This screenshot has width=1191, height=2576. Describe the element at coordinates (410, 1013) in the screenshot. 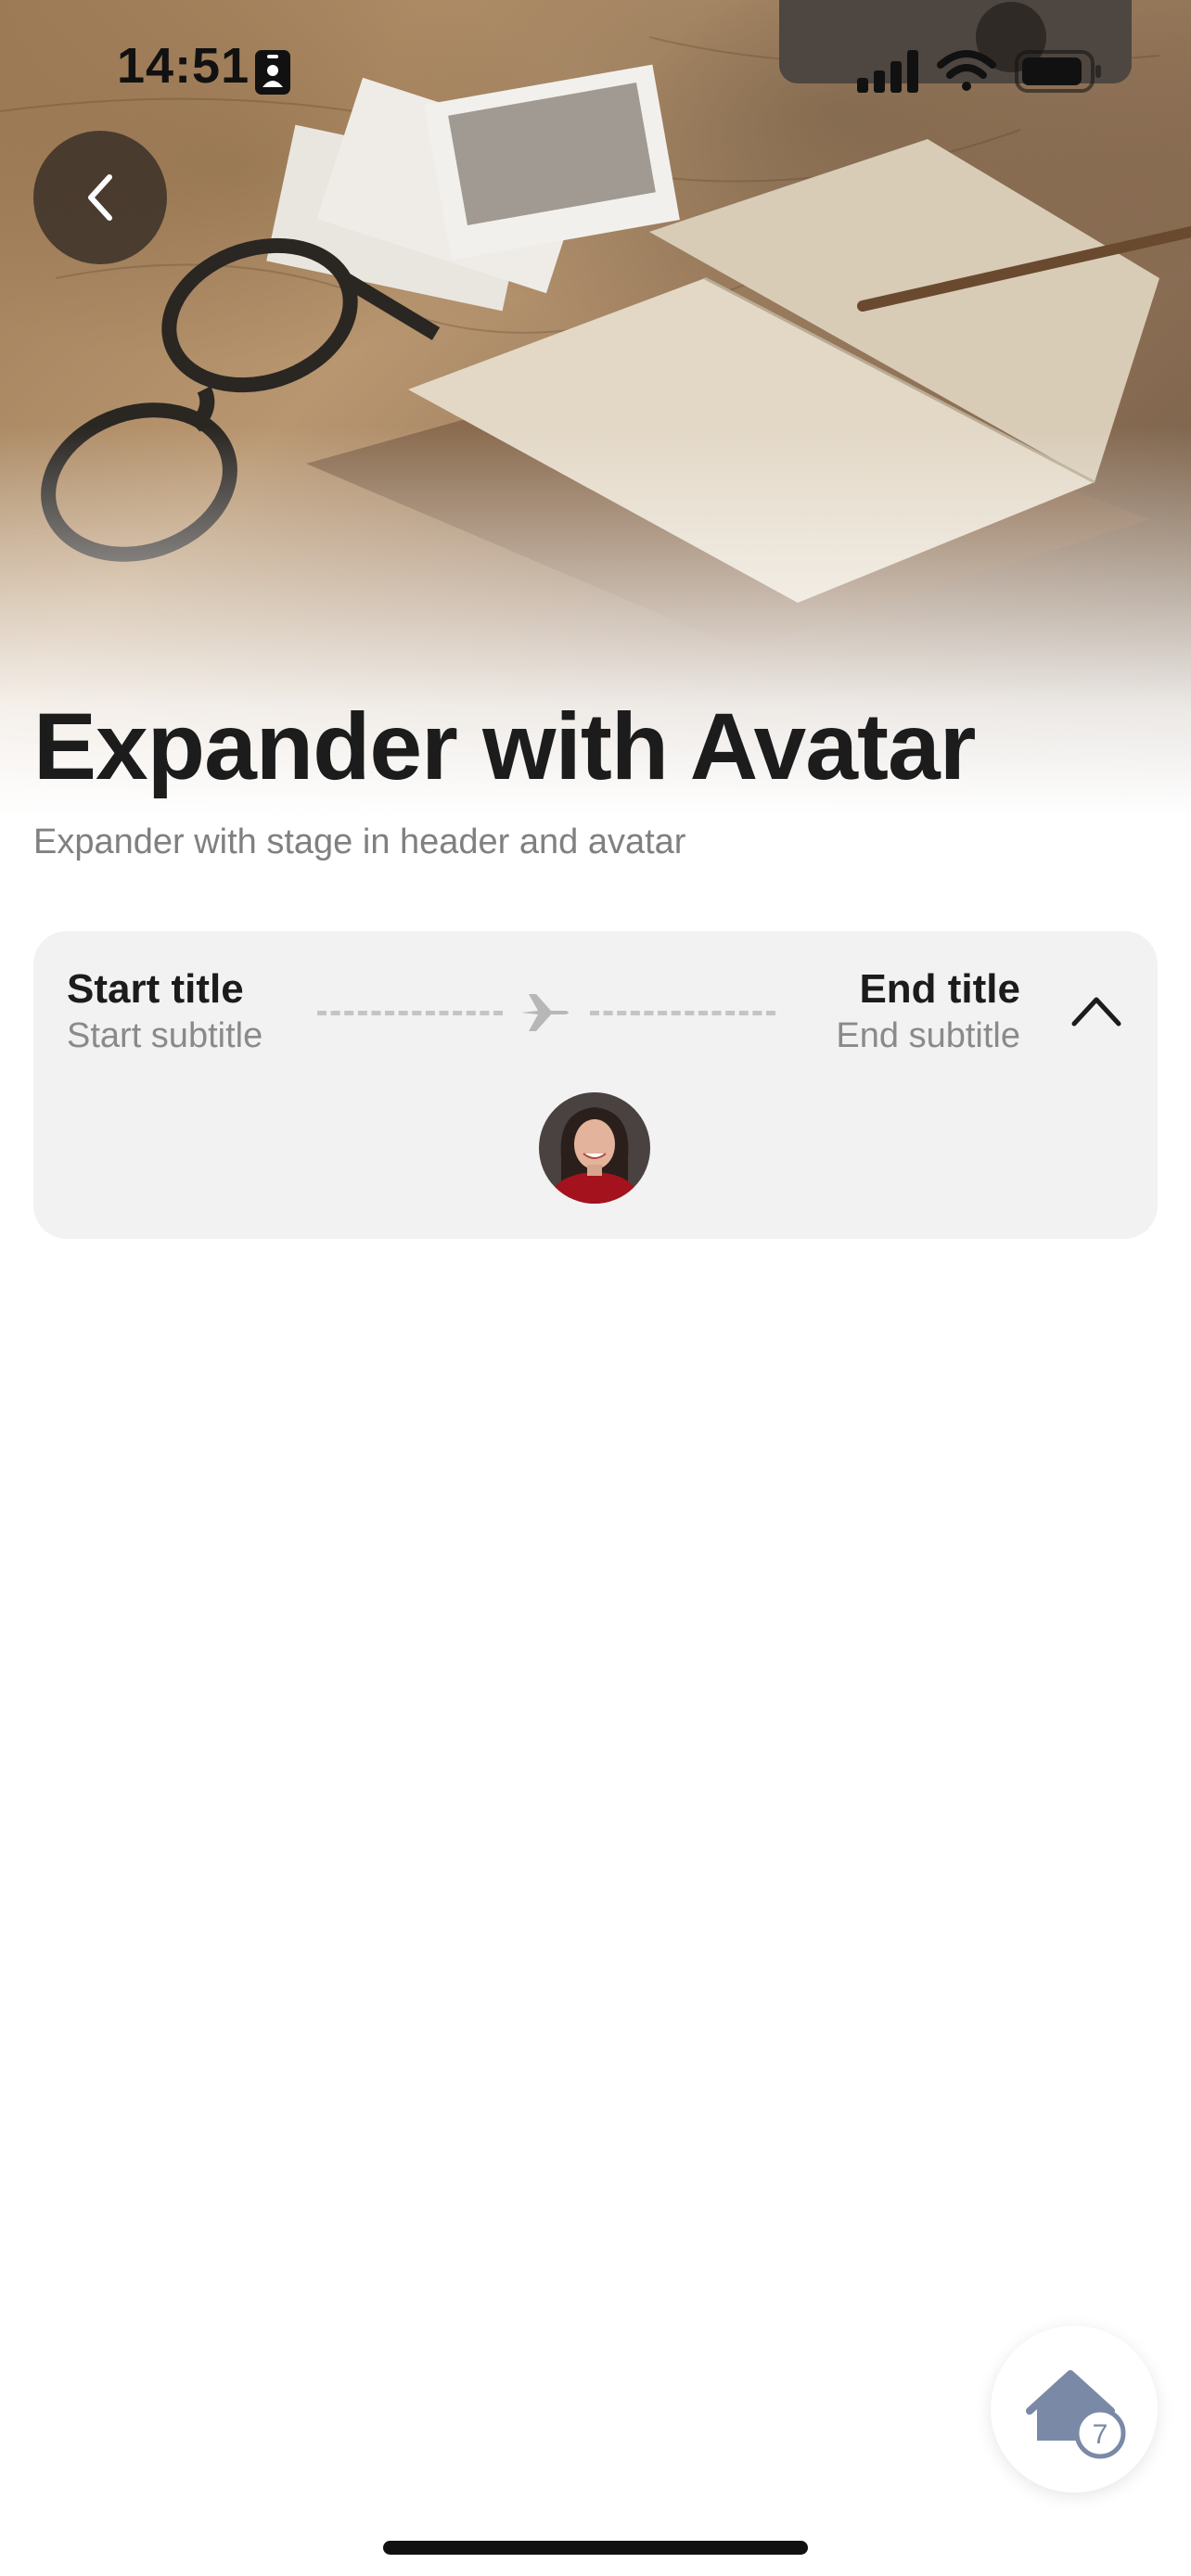

I see `route-dashed-line-left` at that location.